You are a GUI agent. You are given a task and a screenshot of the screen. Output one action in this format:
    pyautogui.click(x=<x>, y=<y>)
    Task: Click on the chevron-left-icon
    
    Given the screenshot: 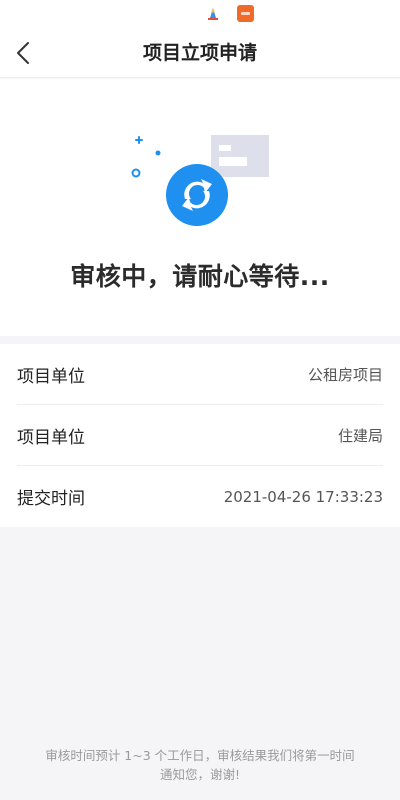 What is the action you would take?
    pyautogui.click(x=23, y=53)
    